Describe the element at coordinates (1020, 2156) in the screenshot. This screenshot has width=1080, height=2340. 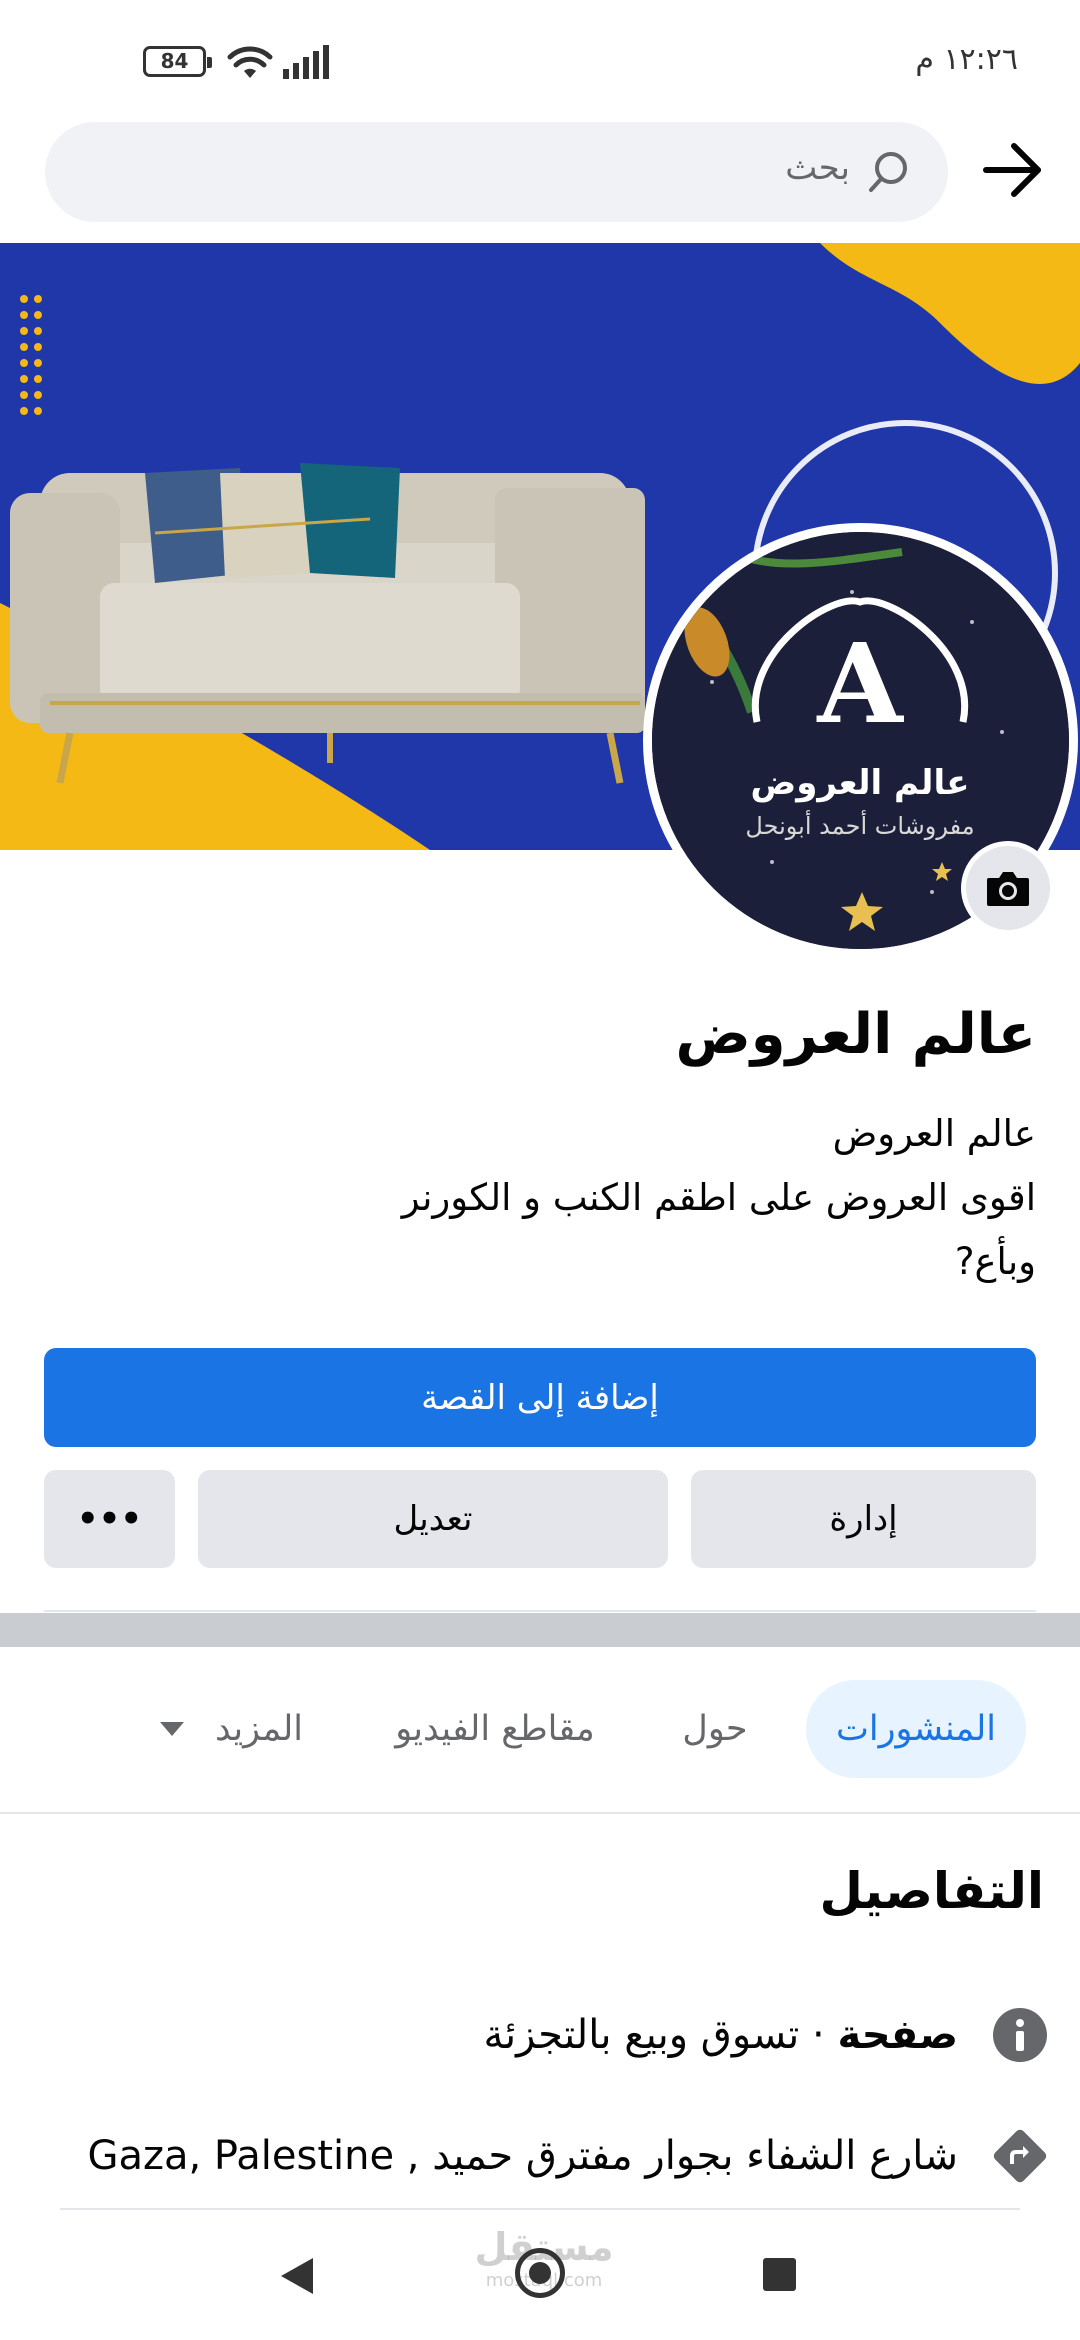
I see `directions-icon` at that location.